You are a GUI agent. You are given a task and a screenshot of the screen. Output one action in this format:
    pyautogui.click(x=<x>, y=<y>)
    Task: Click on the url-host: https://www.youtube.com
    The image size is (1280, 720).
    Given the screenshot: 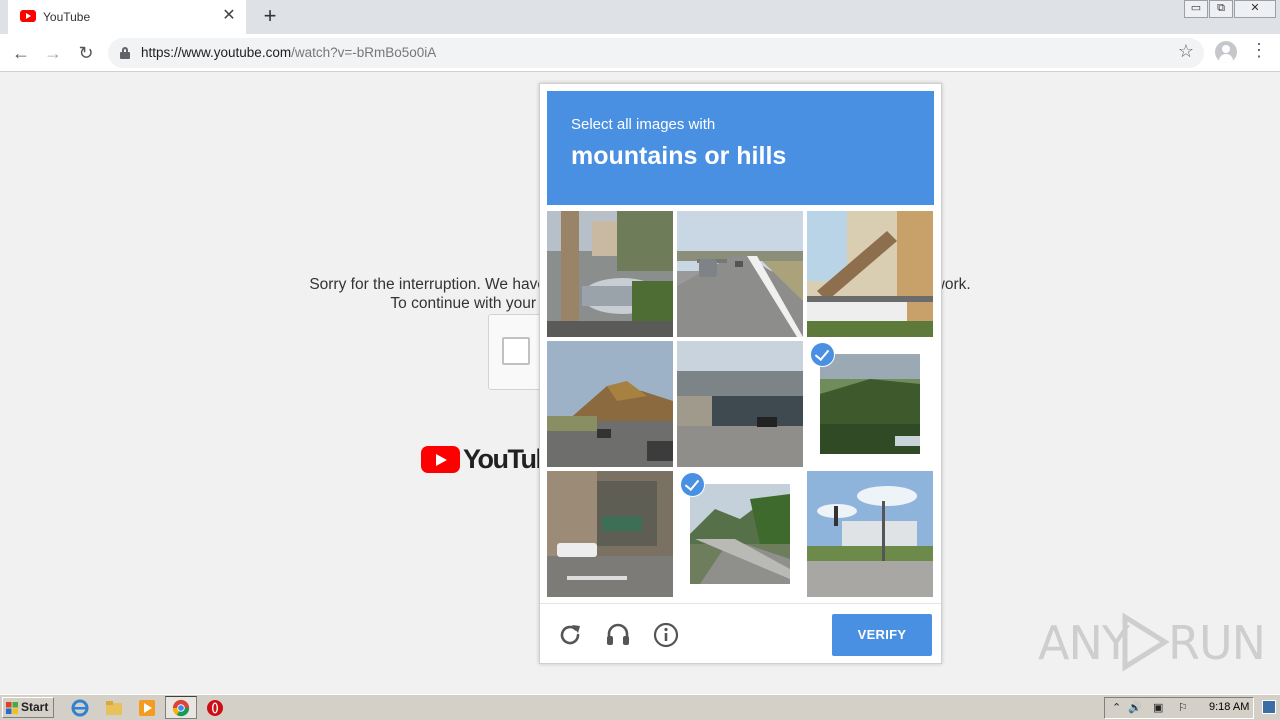 What is the action you would take?
    pyautogui.click(x=216, y=52)
    